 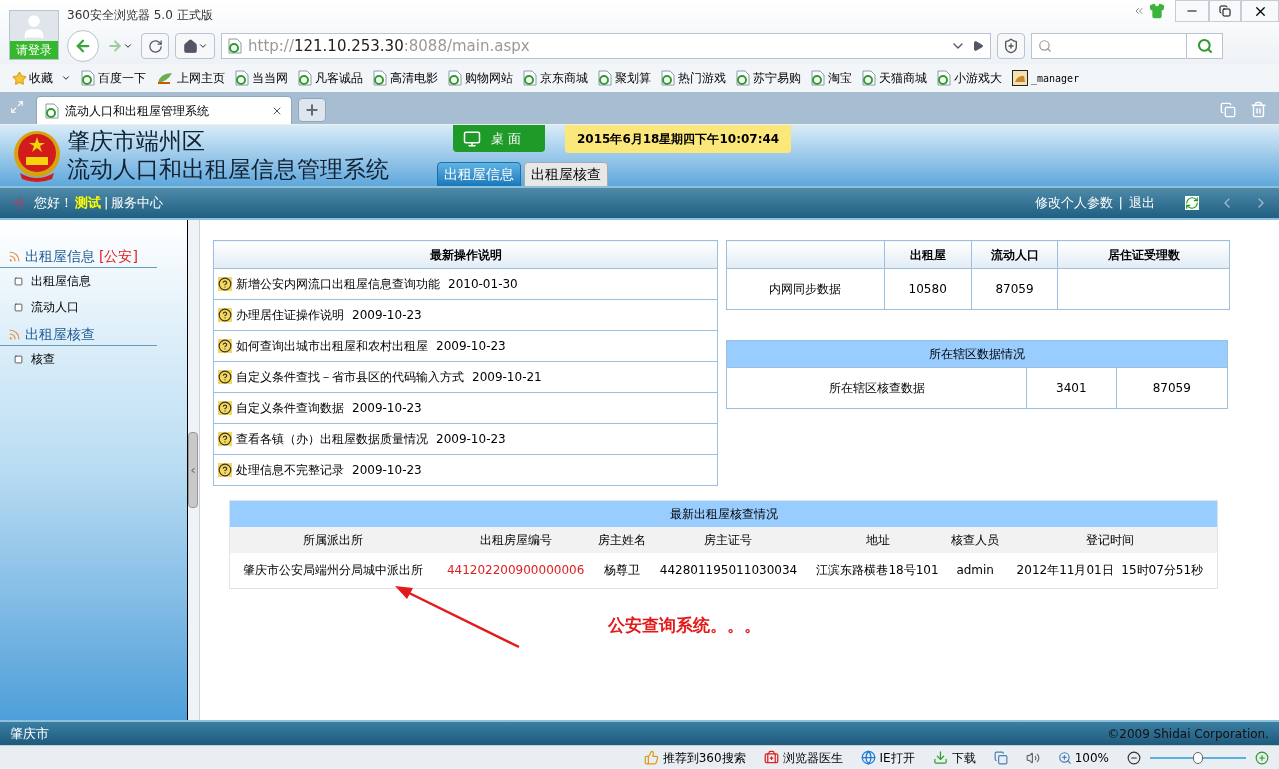 What do you see at coordinates (17, 107) in the screenshot?
I see `sidebar-toggle-icon` at bounding box center [17, 107].